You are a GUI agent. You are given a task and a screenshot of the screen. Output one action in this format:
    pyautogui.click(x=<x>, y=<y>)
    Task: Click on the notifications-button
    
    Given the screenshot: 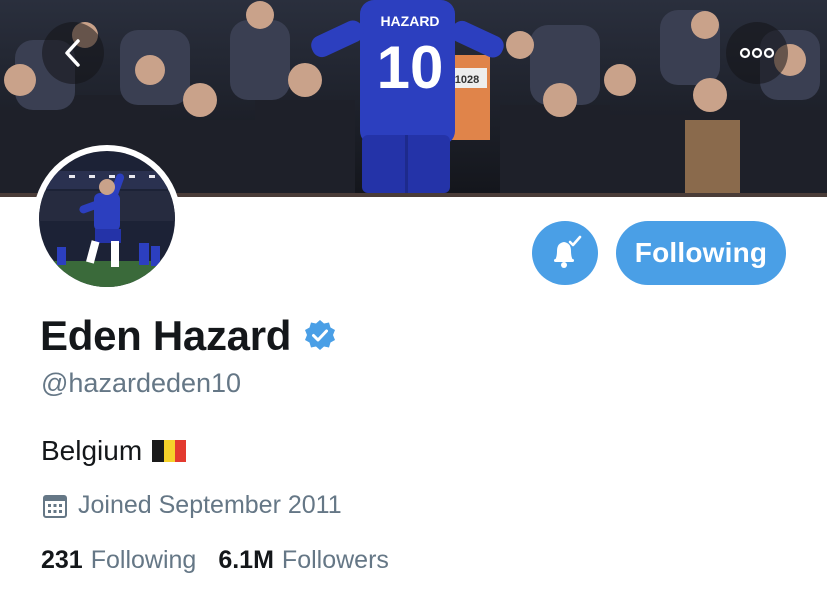 What is the action you would take?
    pyautogui.click(x=565, y=253)
    